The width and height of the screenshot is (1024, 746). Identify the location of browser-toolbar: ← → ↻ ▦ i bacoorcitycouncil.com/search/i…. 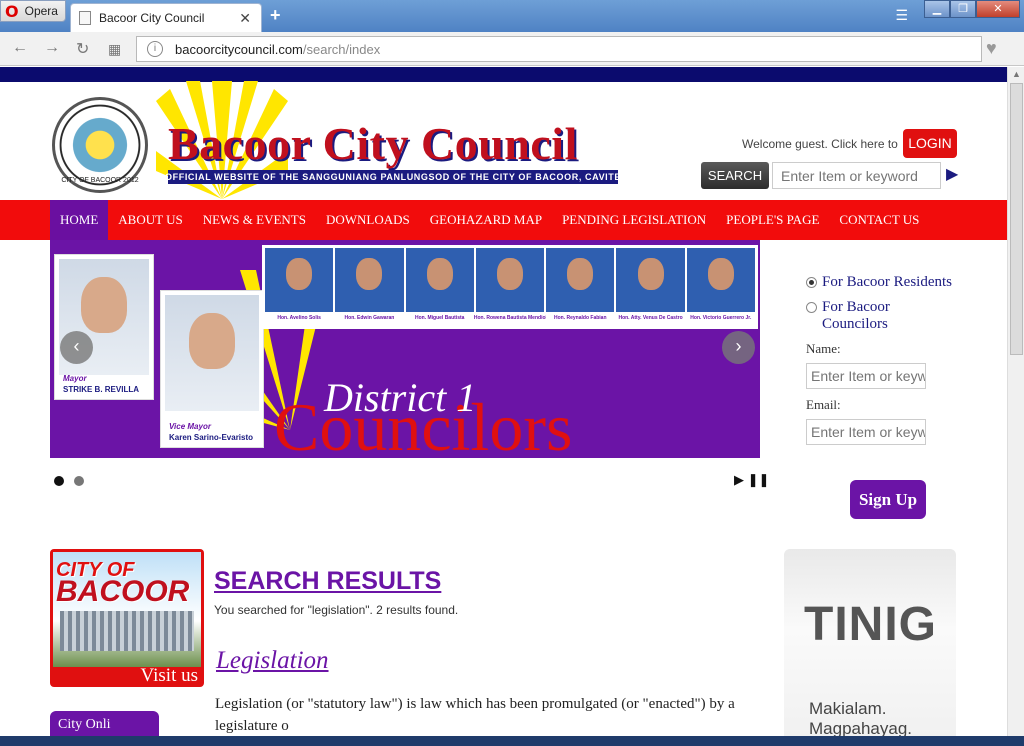
(512, 49).